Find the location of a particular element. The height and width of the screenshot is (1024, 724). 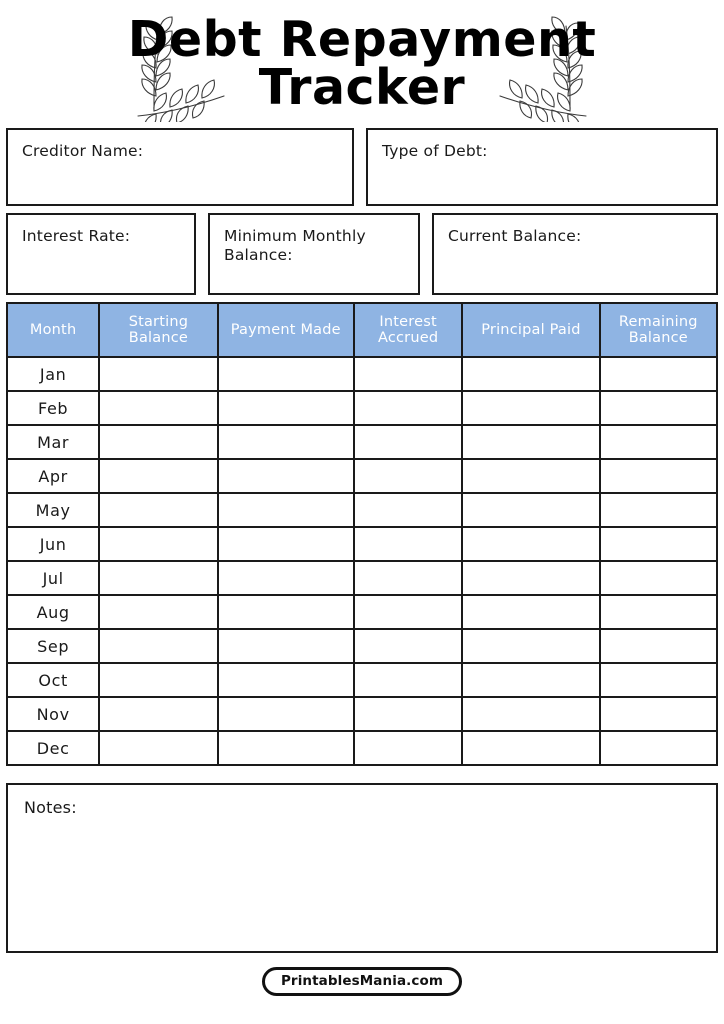

page-footer: PrintablesMania.com is located at coordinates (362, 981).